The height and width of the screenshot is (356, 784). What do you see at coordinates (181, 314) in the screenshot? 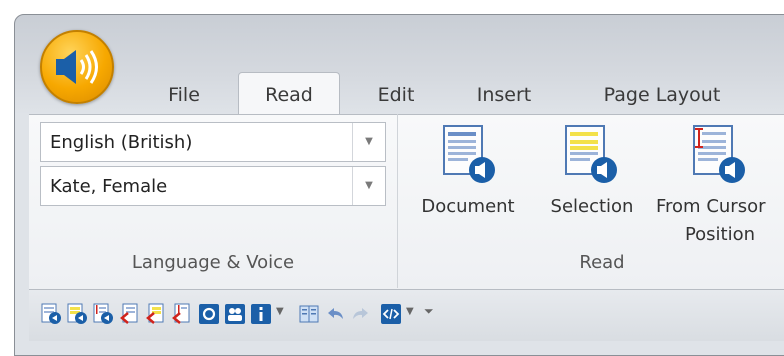
I see `stop-cursor-icon` at bounding box center [181, 314].